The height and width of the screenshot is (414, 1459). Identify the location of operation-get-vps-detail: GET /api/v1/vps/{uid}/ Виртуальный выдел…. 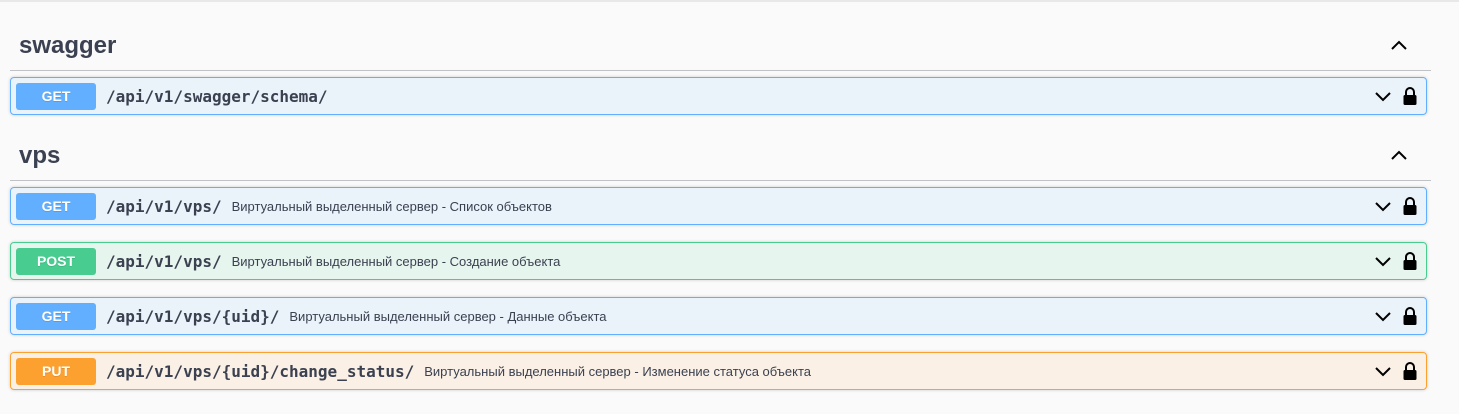
(718, 316).